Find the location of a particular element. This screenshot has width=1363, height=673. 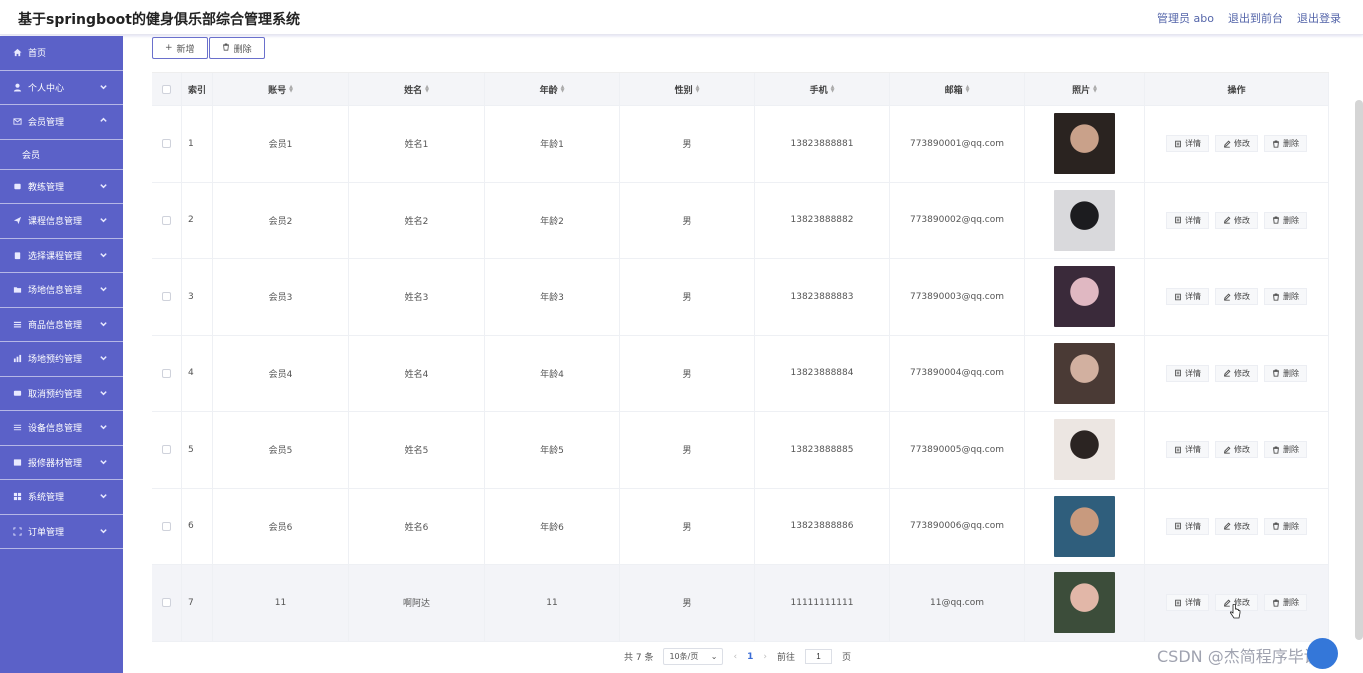

sidebar-item-course-selection: 选择课程管理 is located at coordinates (61, 256).